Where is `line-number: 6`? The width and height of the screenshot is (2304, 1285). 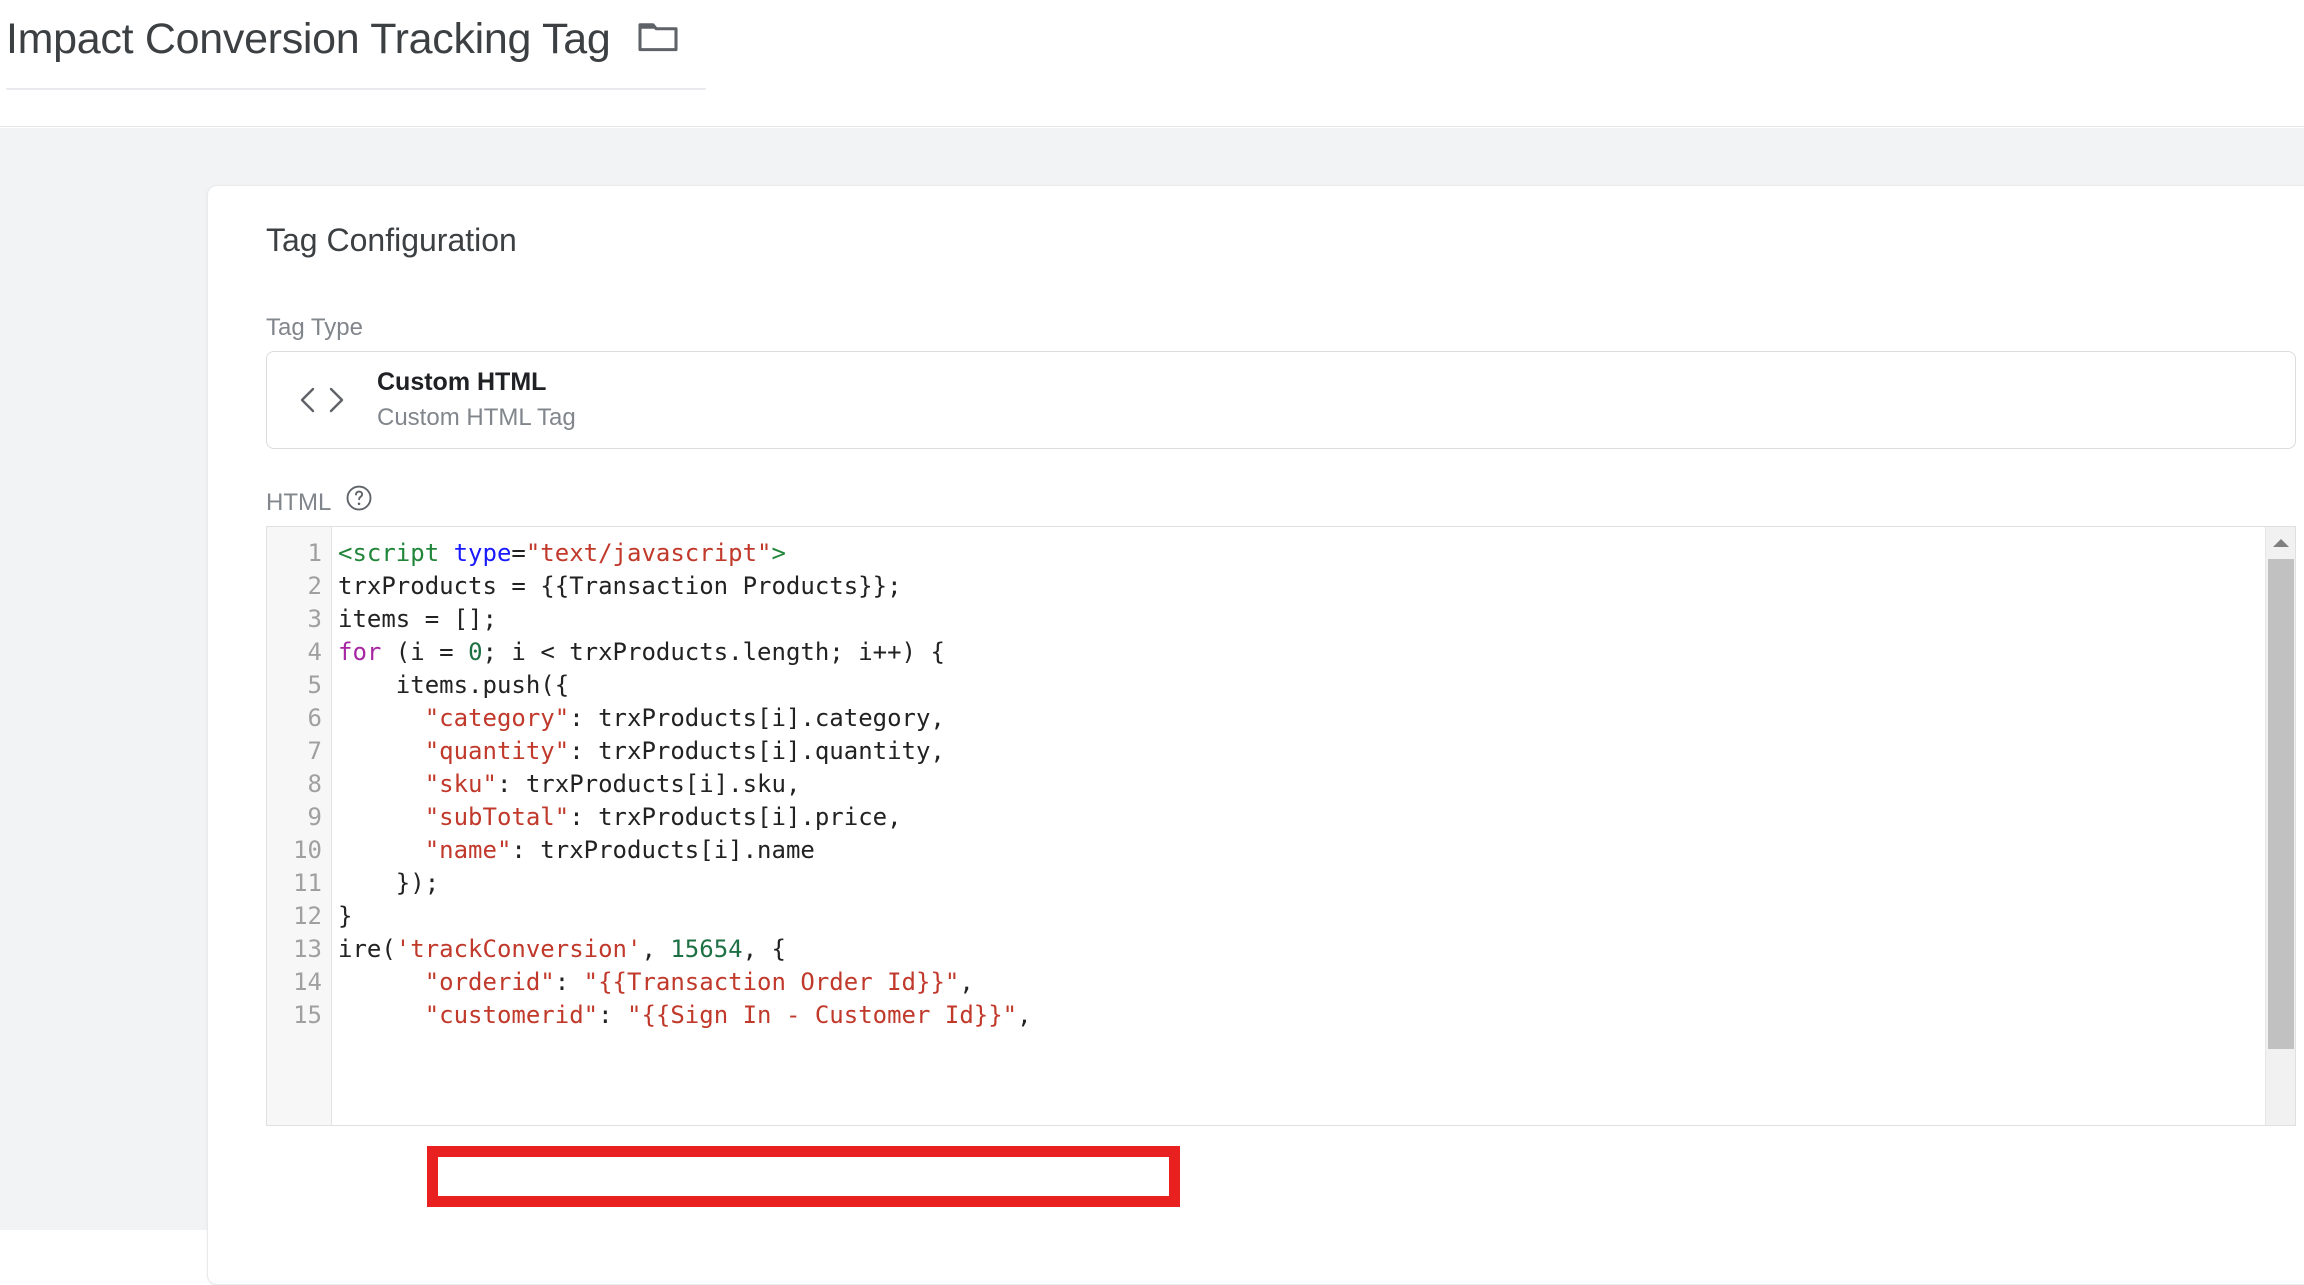 line-number: 6 is located at coordinates (314, 718).